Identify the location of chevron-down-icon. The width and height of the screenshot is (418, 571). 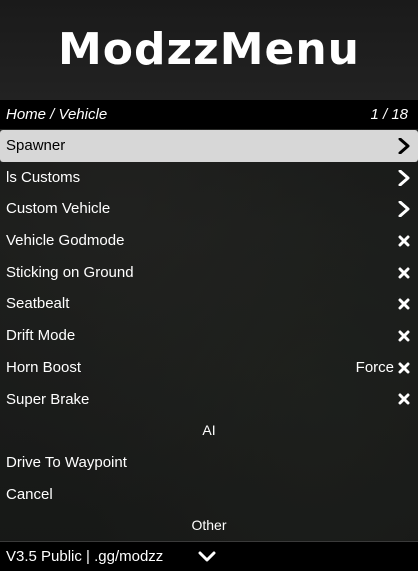
(207, 557).